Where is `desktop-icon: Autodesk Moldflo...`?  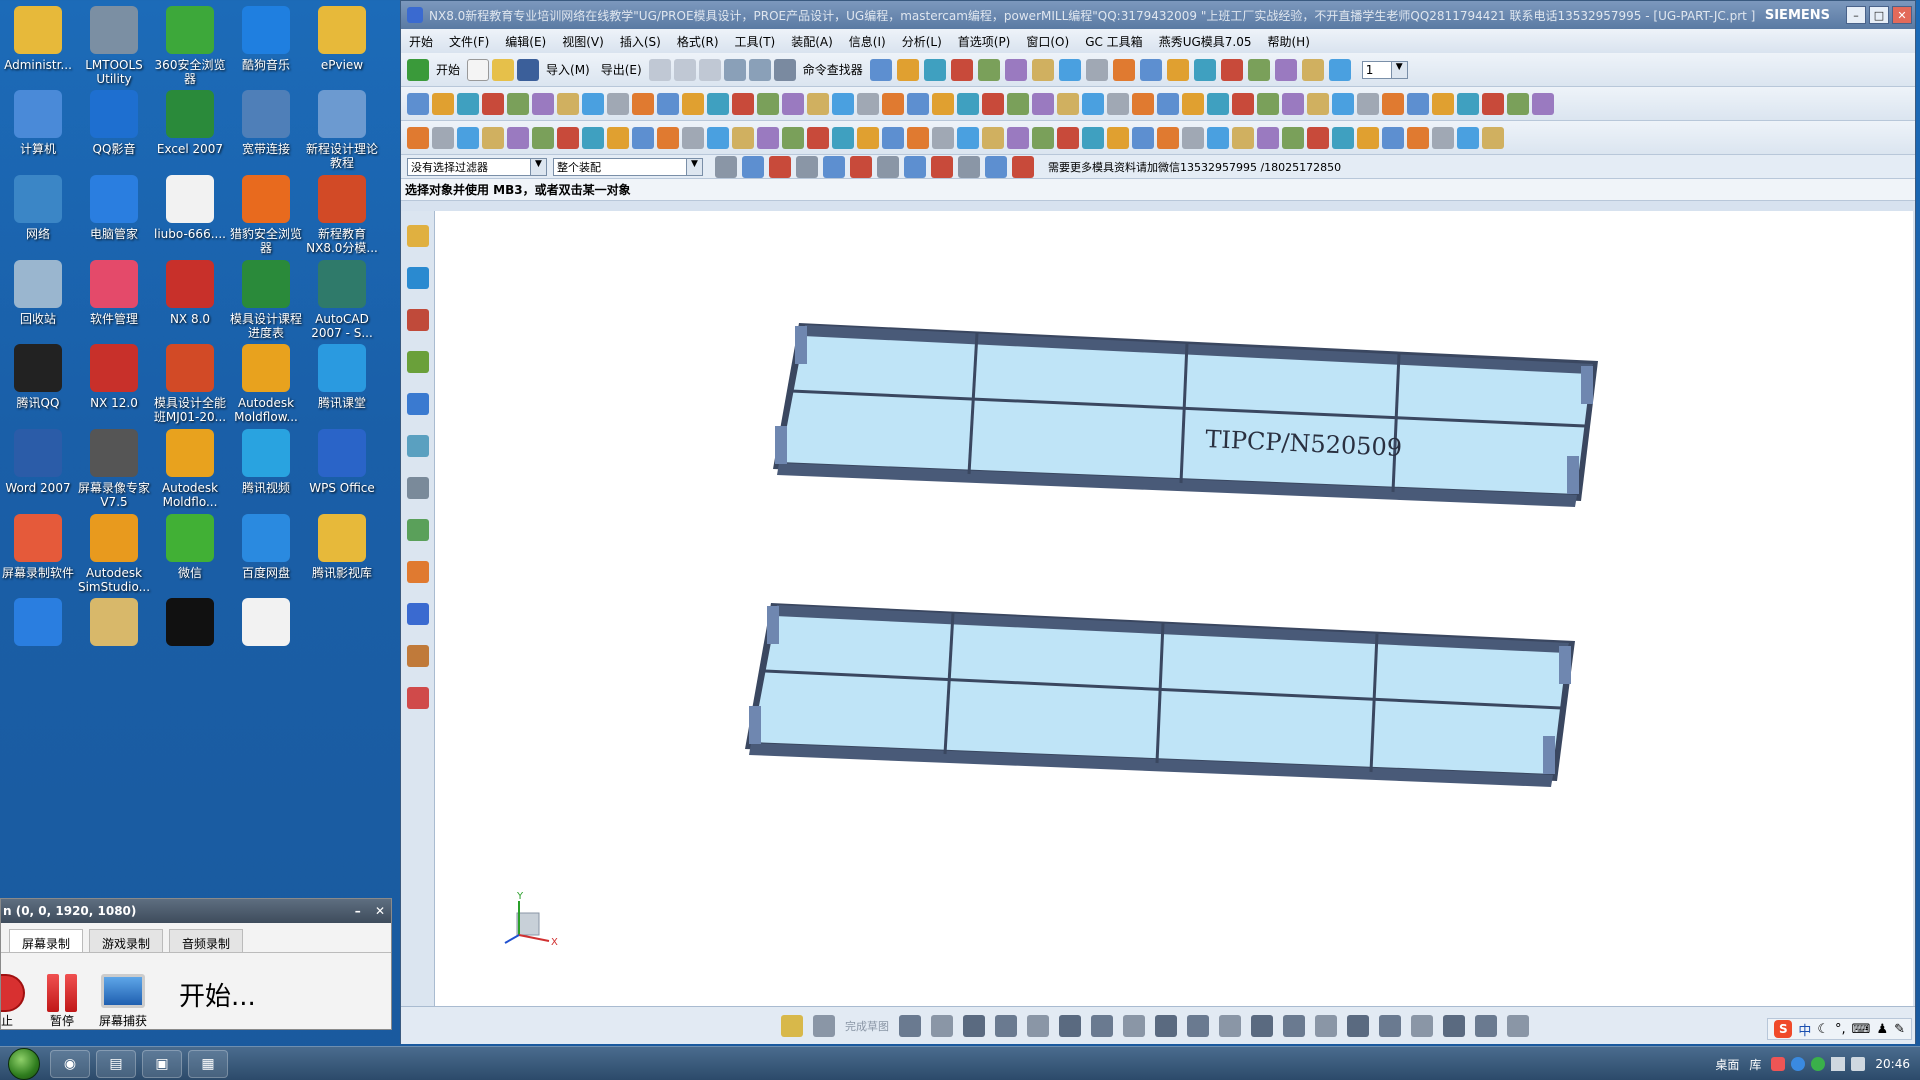 desktop-icon: Autodesk Moldflo... is located at coordinates (190, 469).